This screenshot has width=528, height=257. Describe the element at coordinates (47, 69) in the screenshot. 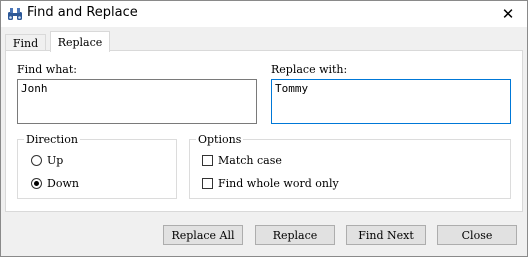

I see `find-what-label: Find what:` at that location.